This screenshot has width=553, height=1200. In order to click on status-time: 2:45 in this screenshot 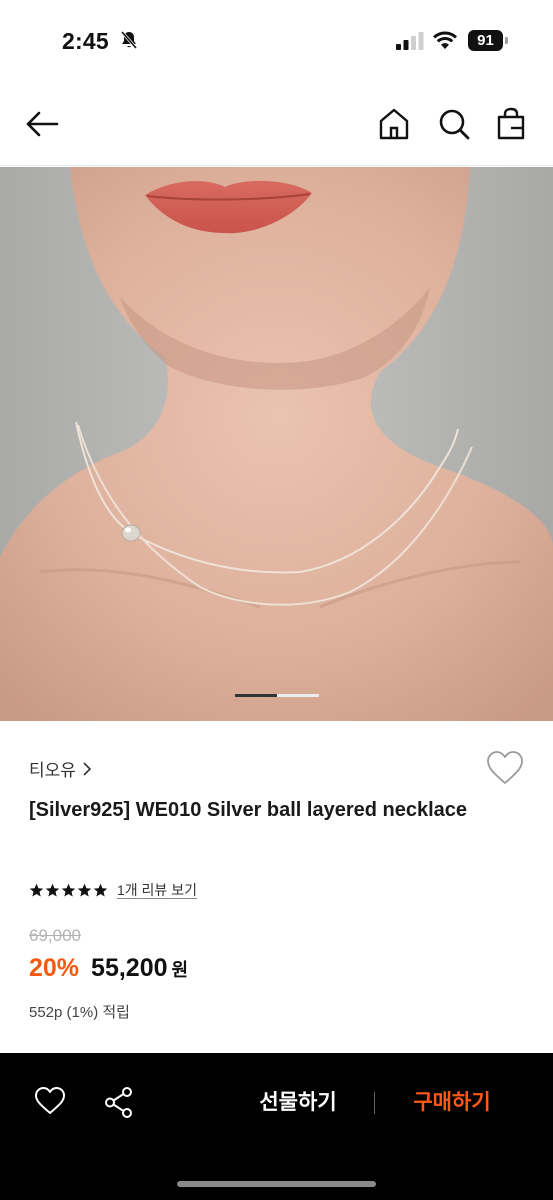, I will do `click(85, 41)`.